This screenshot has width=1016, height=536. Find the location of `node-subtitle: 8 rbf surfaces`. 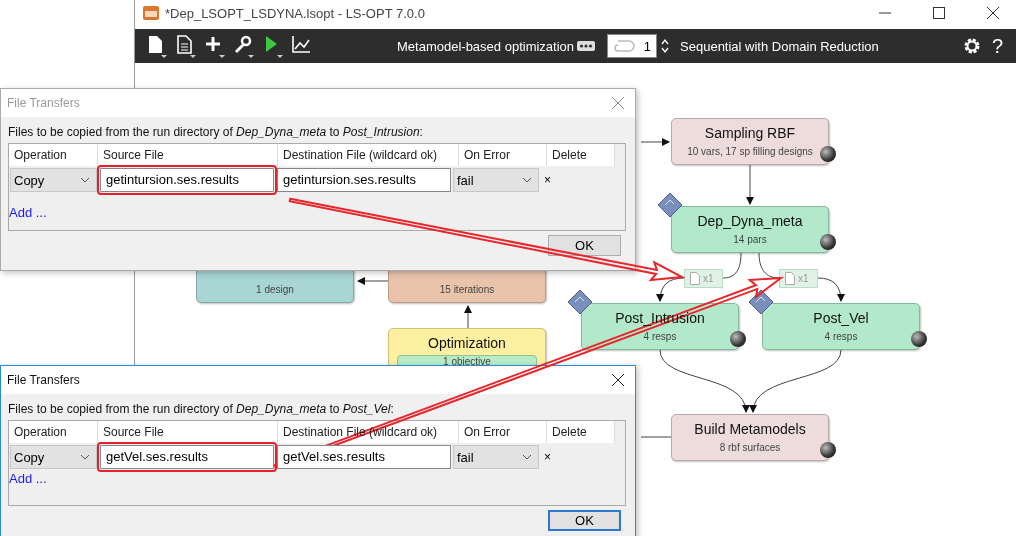

node-subtitle: 8 rbf surfaces is located at coordinates (750, 447).